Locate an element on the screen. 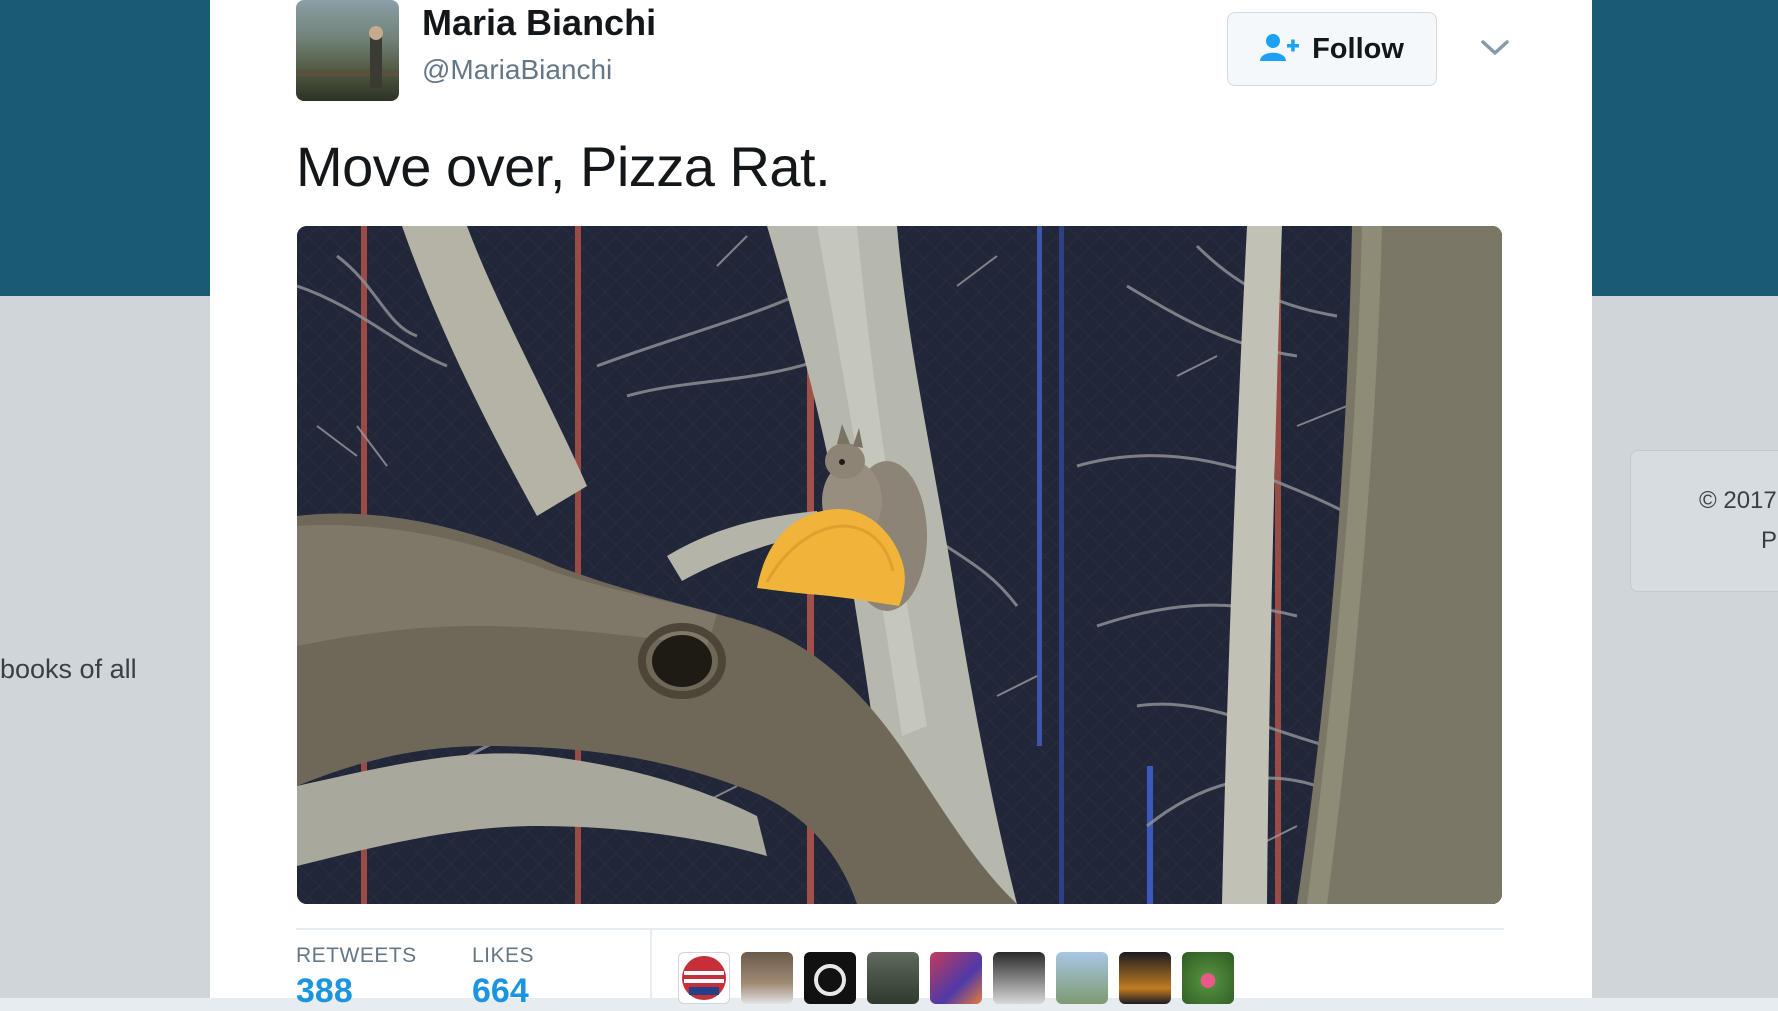  follow-label: Follow is located at coordinates (1358, 48).